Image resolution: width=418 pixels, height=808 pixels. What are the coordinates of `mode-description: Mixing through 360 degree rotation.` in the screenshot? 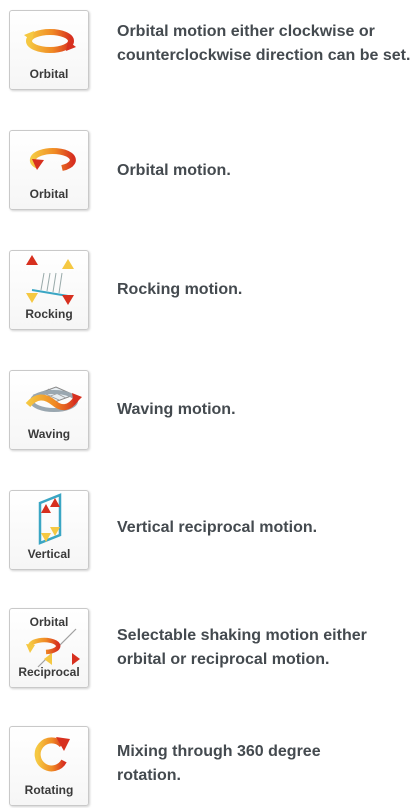 It's located at (219, 763).